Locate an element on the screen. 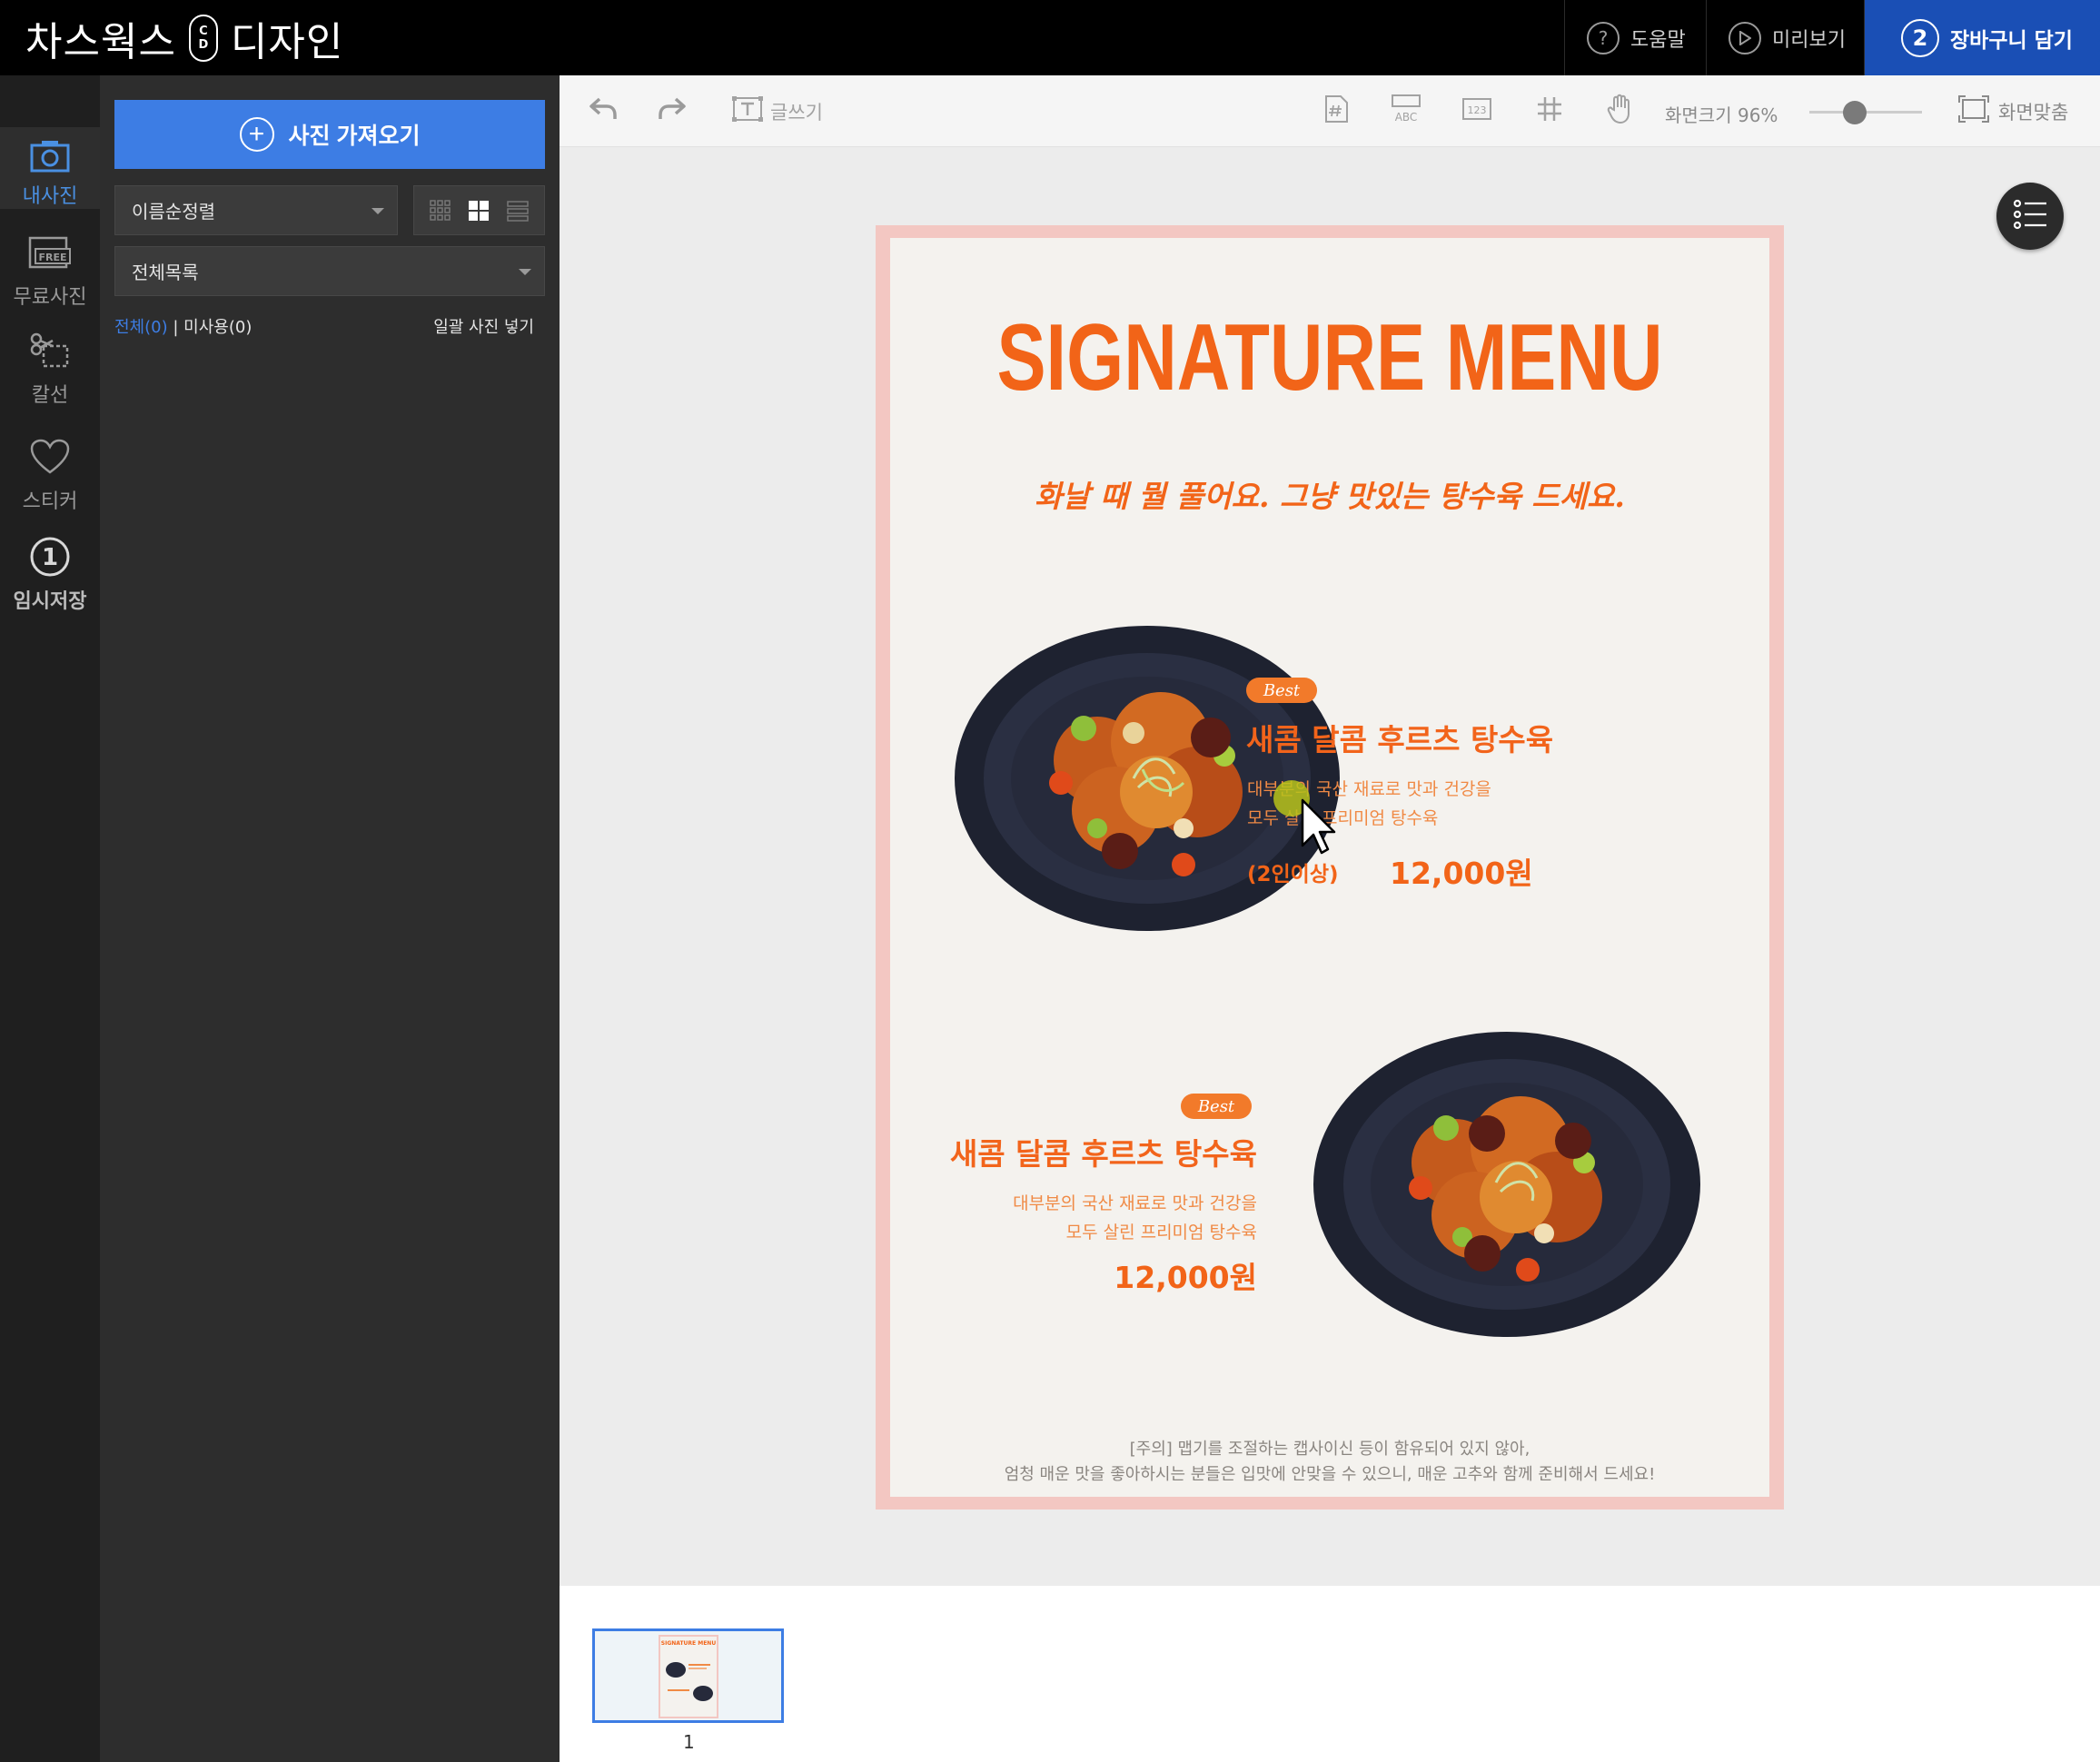 This screenshot has height=1762, width=2100. page-number: 1 is located at coordinates (689, 1742).